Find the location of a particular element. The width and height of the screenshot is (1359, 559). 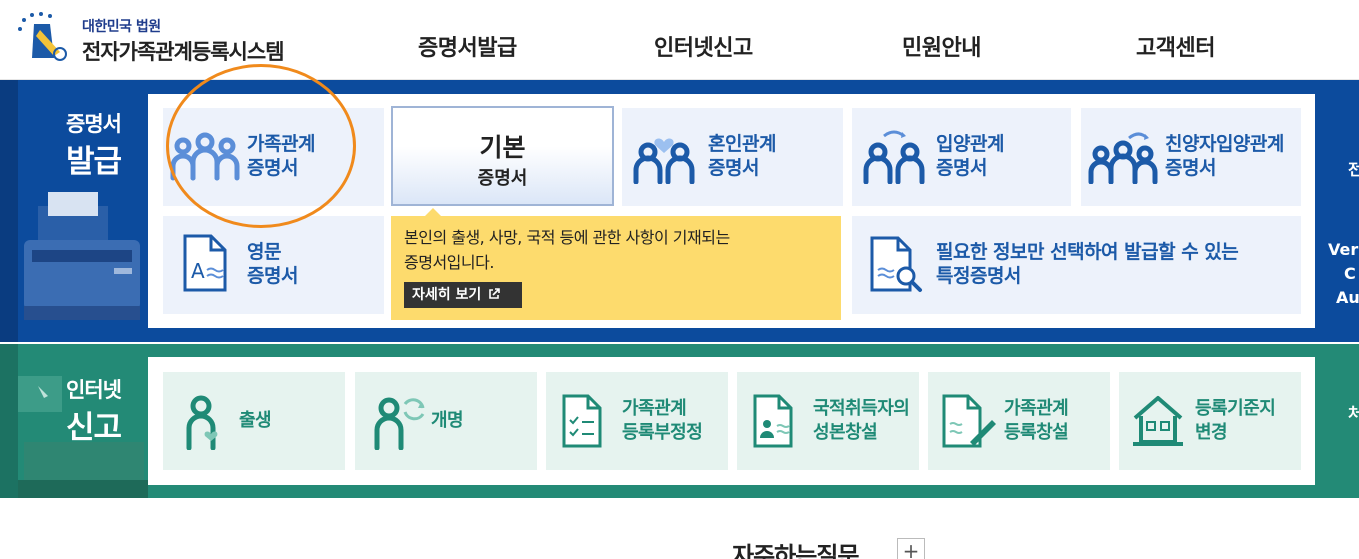

logo-title: 전자가족관계등록시스템 is located at coordinates (183, 52).